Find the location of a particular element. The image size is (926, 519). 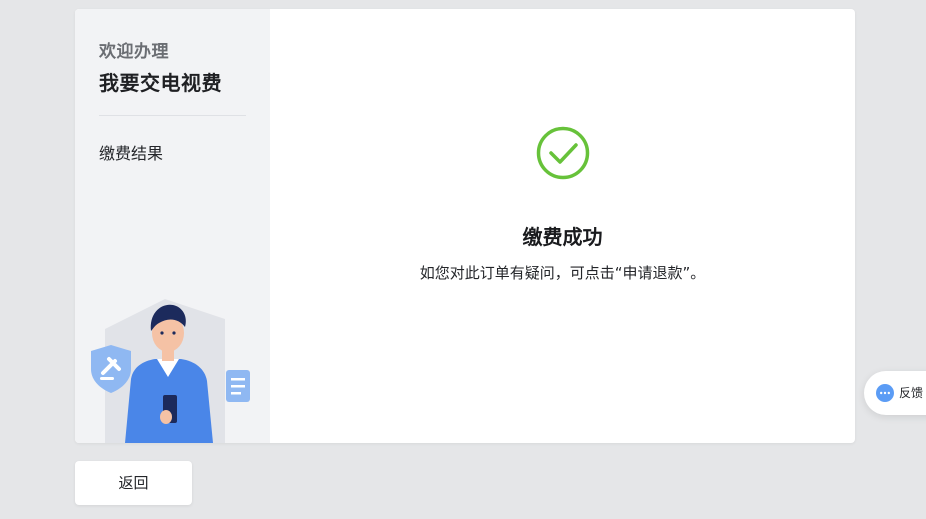

success-description: 如您对此订单有疑问，可点击“申请退款”。 is located at coordinates (562, 273).